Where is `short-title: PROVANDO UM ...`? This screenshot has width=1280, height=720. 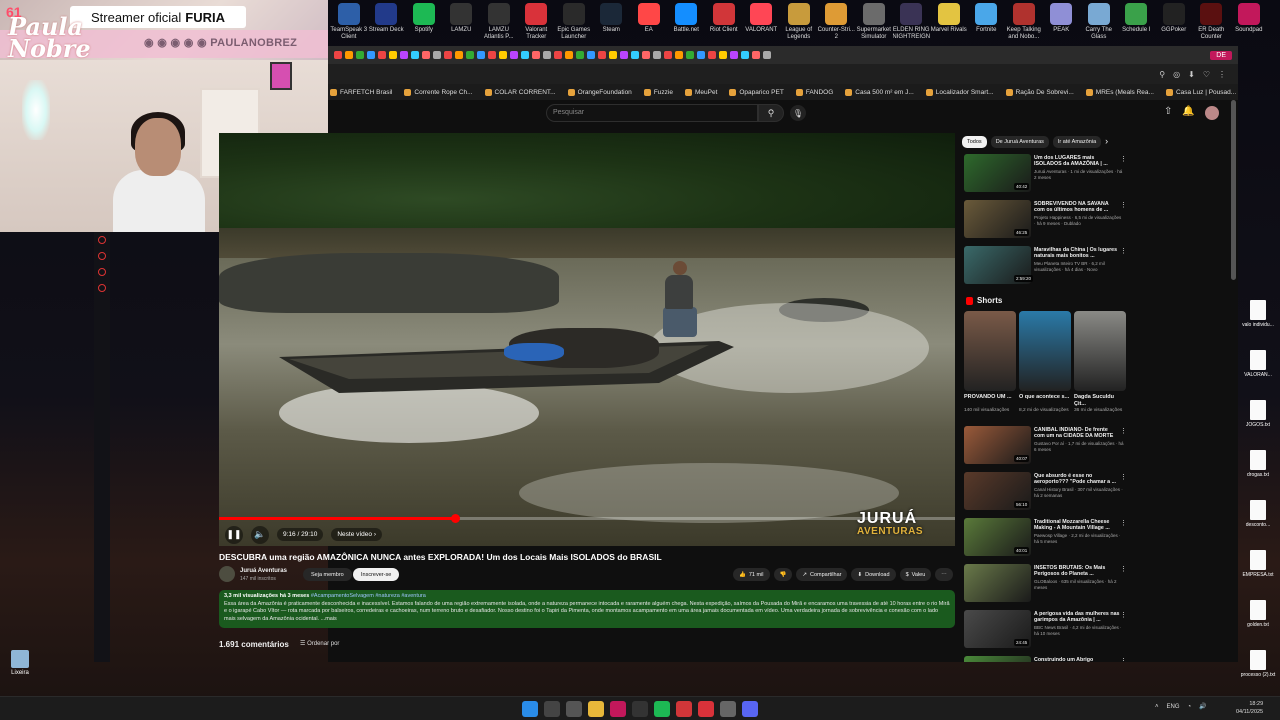
short-title: PROVANDO UM ... is located at coordinates (990, 401).